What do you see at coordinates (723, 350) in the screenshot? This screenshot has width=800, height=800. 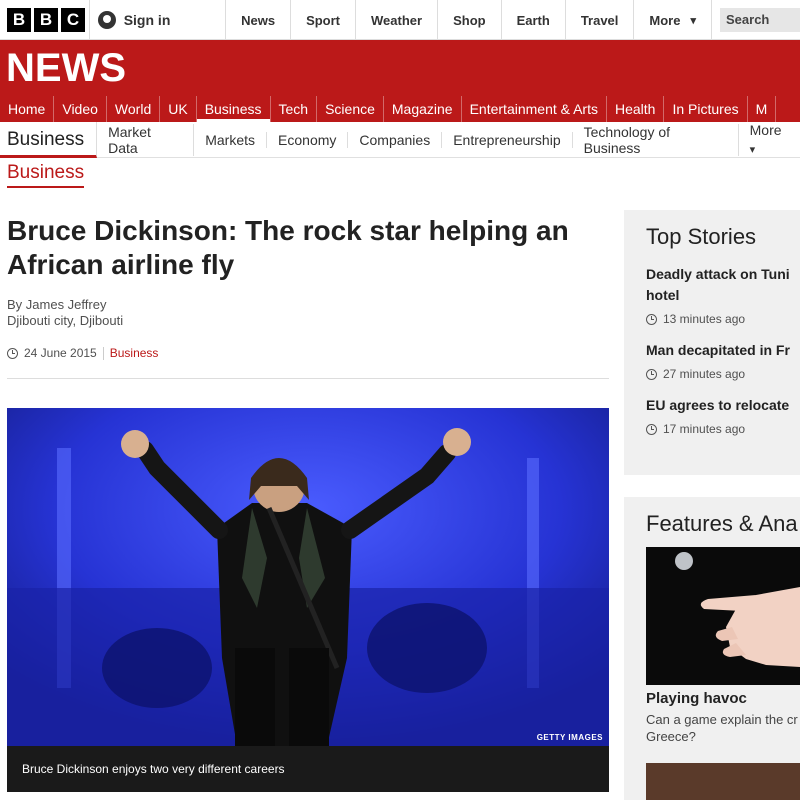 I see `top-story-2-title: Man decapitated in Fr` at bounding box center [723, 350].